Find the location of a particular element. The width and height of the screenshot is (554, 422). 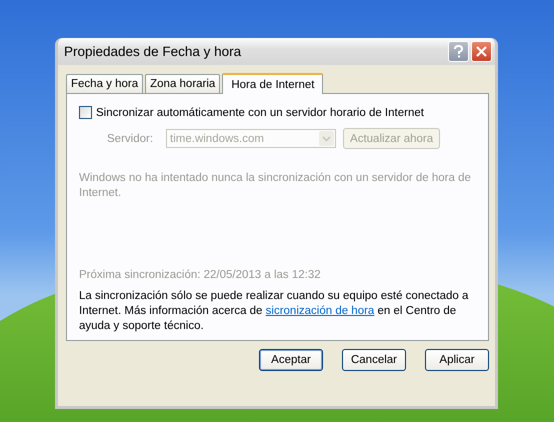

info-text: La sincronización sólo se puede realizar cuando su equipo esté conectado a Internet. Más información acerca de sicronización de hora en el Centro de ayuda y soporte técnico. is located at coordinates (274, 311).